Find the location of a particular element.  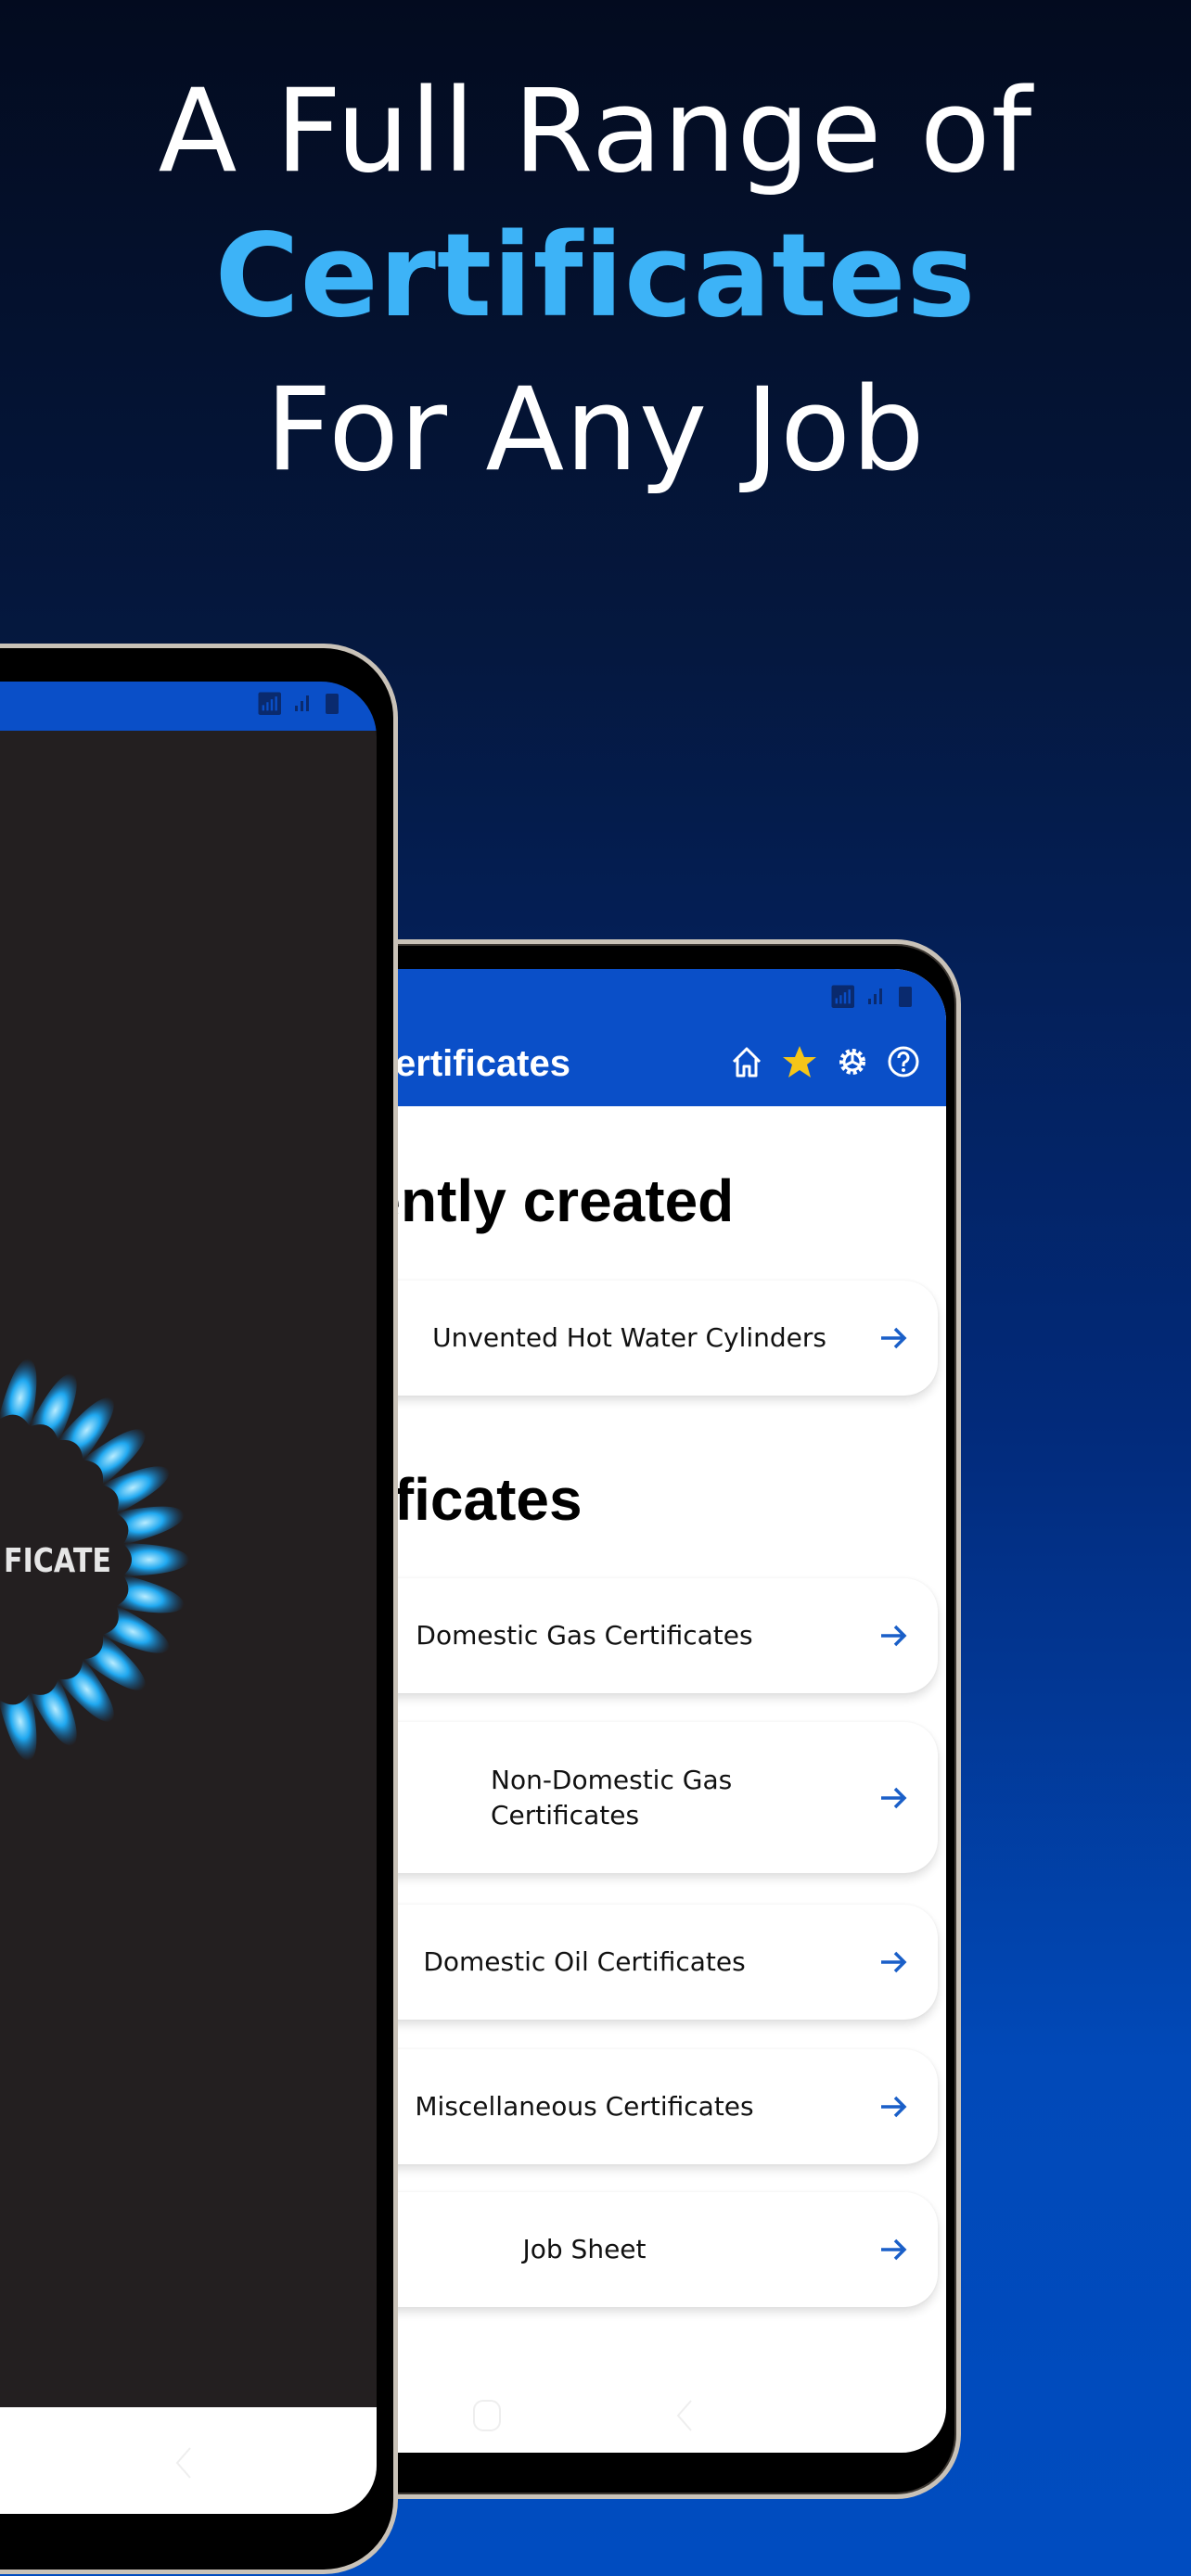

headline-line-1: A Full Range of is located at coordinates (595, 131).